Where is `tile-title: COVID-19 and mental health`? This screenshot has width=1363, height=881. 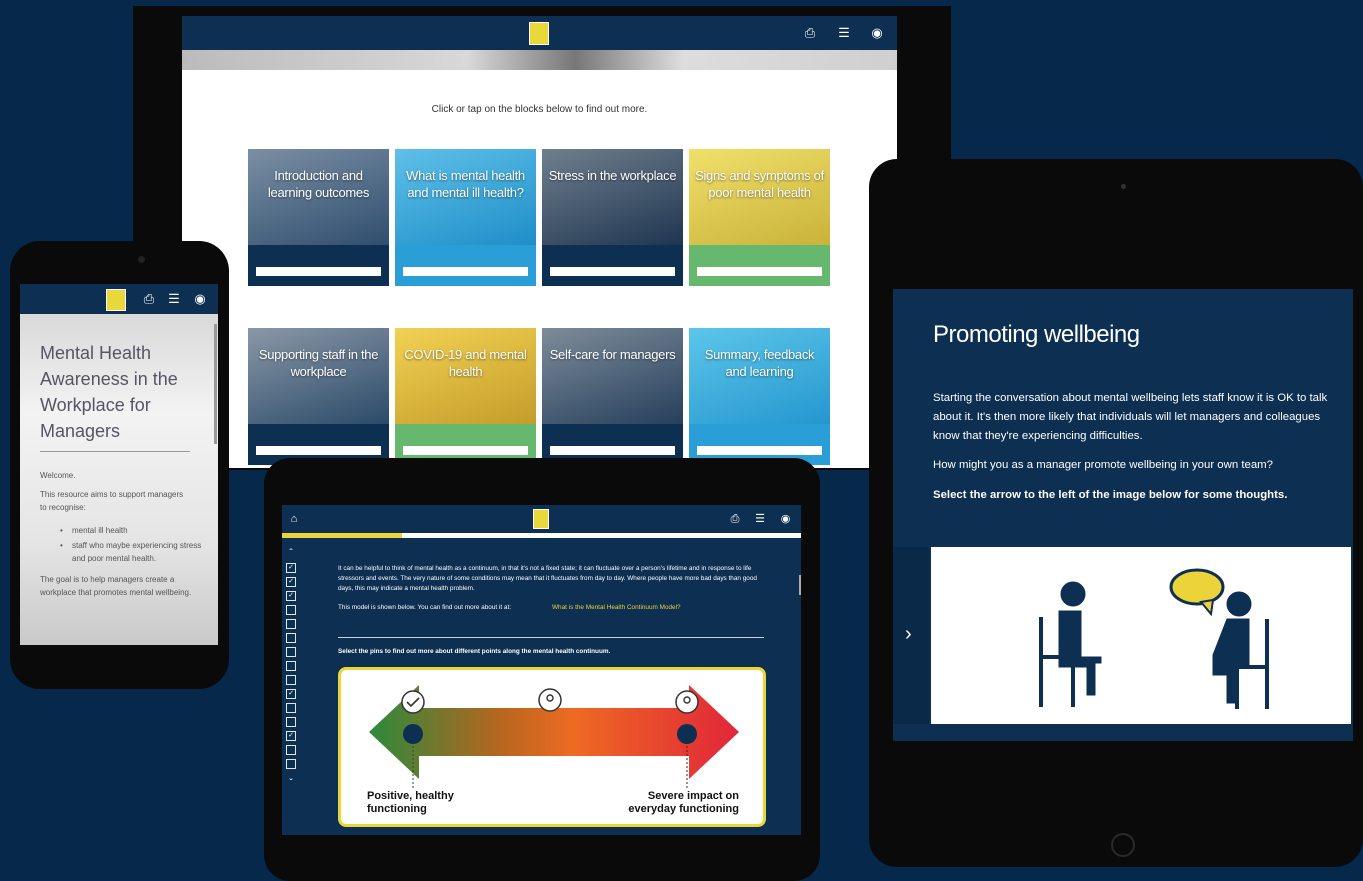
tile-title: COVID-19 and mental health is located at coordinates (465, 363).